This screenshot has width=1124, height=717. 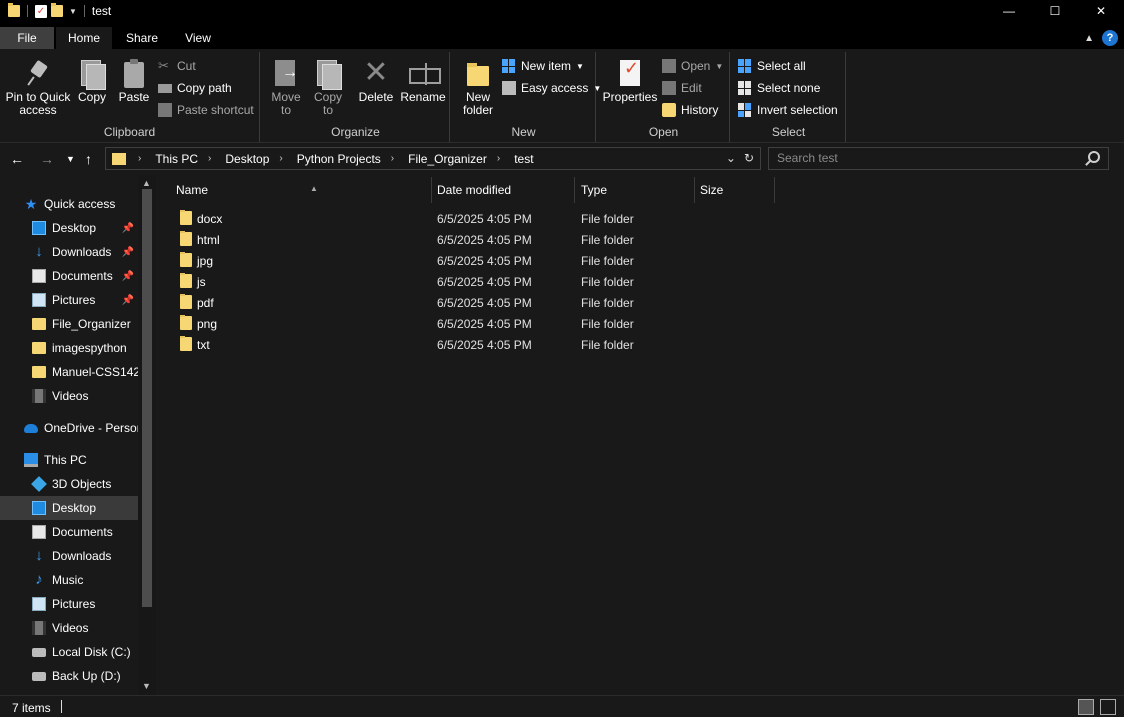 What do you see at coordinates (630, 81) in the screenshot?
I see `properties-button: Properties` at bounding box center [630, 81].